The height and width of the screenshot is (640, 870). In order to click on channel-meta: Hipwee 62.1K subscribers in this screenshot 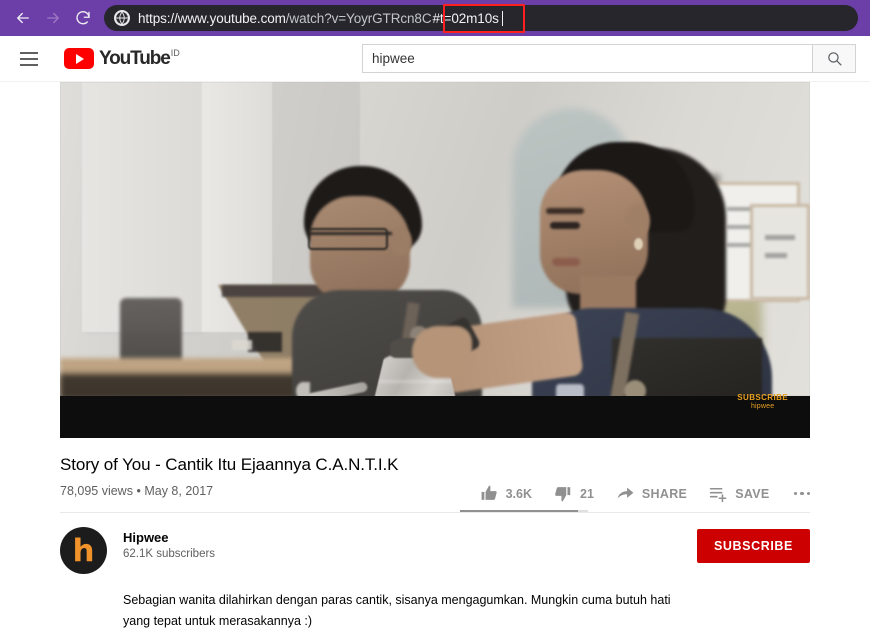, I will do `click(169, 543)`.